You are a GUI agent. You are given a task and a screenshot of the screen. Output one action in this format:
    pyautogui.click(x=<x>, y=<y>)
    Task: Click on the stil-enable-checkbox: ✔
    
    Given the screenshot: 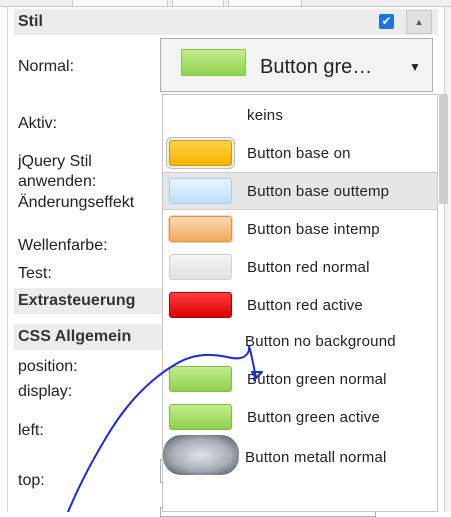 What is the action you would take?
    pyautogui.click(x=386, y=21)
    